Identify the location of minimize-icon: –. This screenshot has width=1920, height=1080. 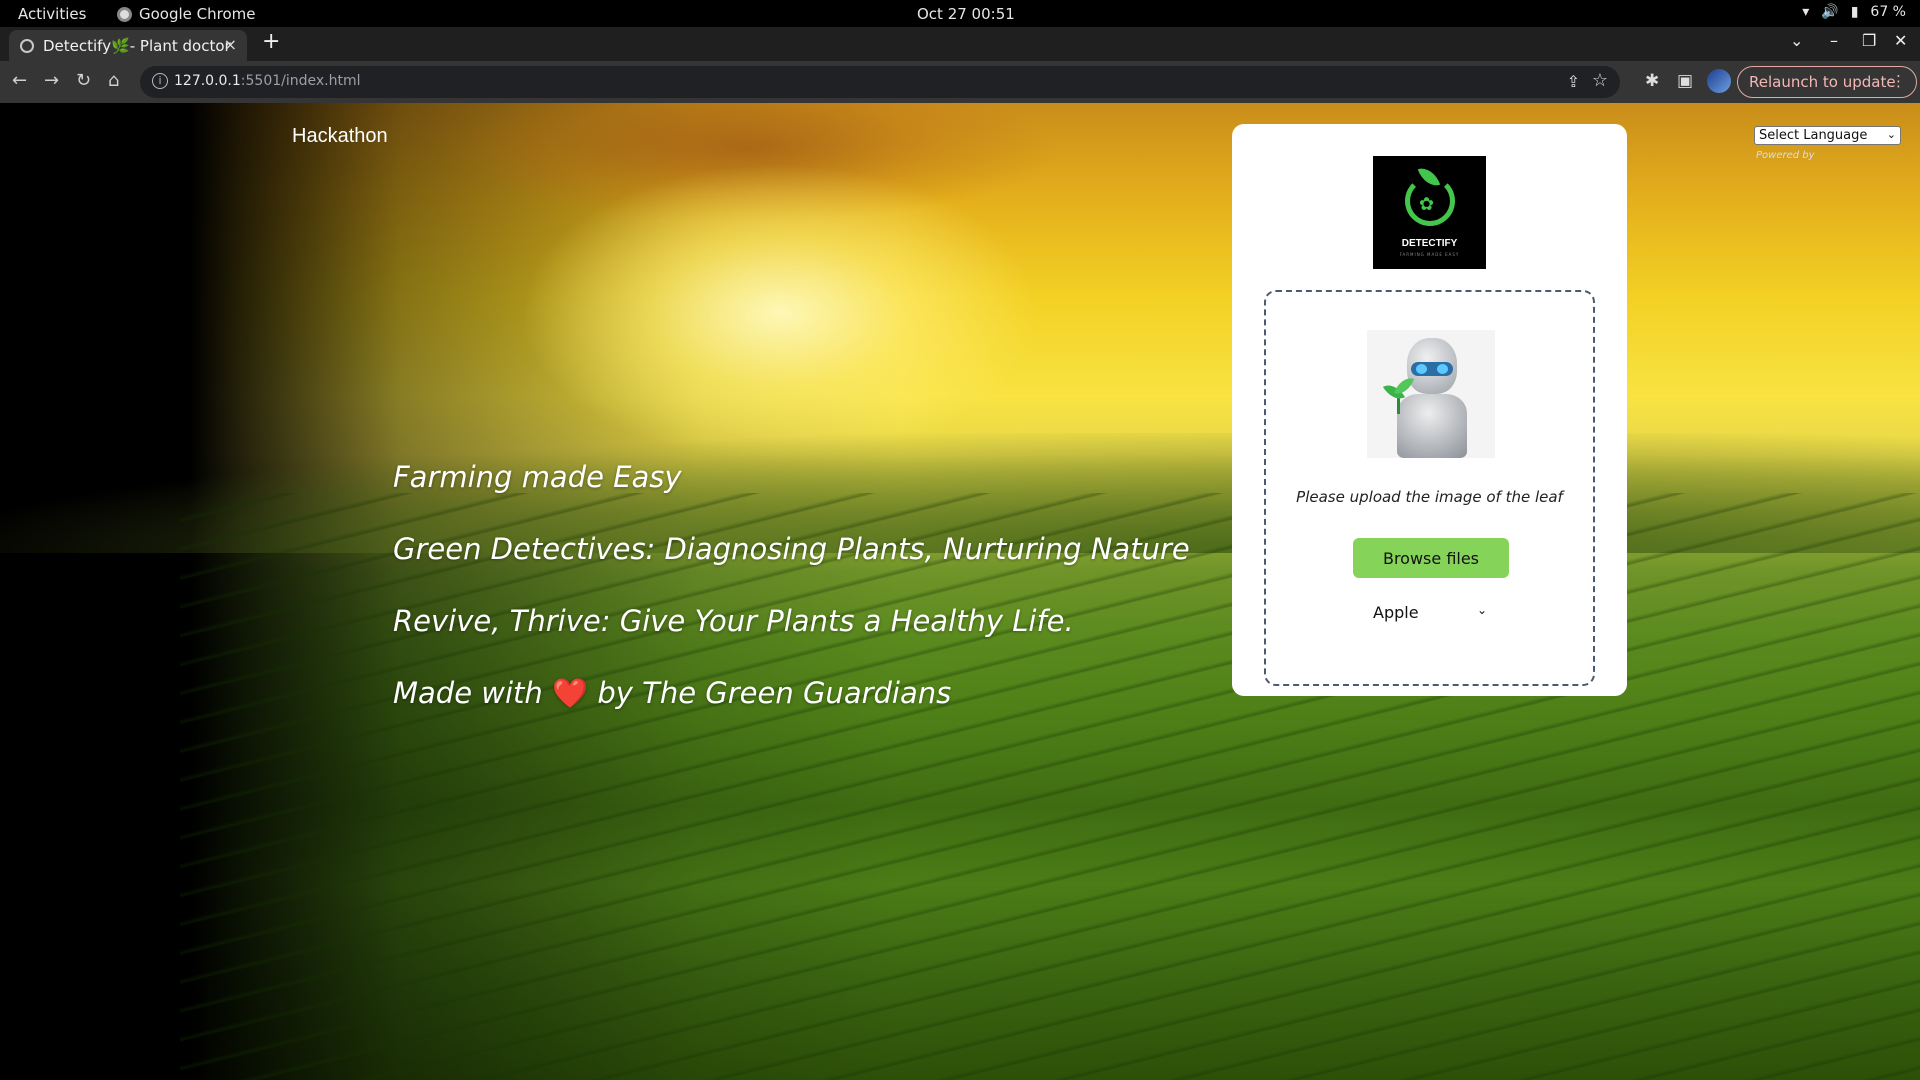
(1834, 40).